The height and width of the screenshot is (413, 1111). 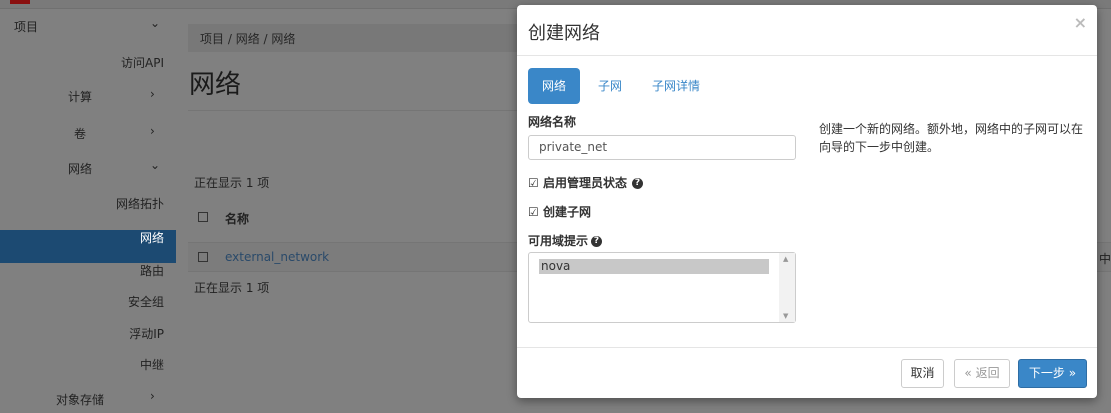 What do you see at coordinates (80, 96) in the screenshot?
I see `sidebar-item-compute: 计算` at bounding box center [80, 96].